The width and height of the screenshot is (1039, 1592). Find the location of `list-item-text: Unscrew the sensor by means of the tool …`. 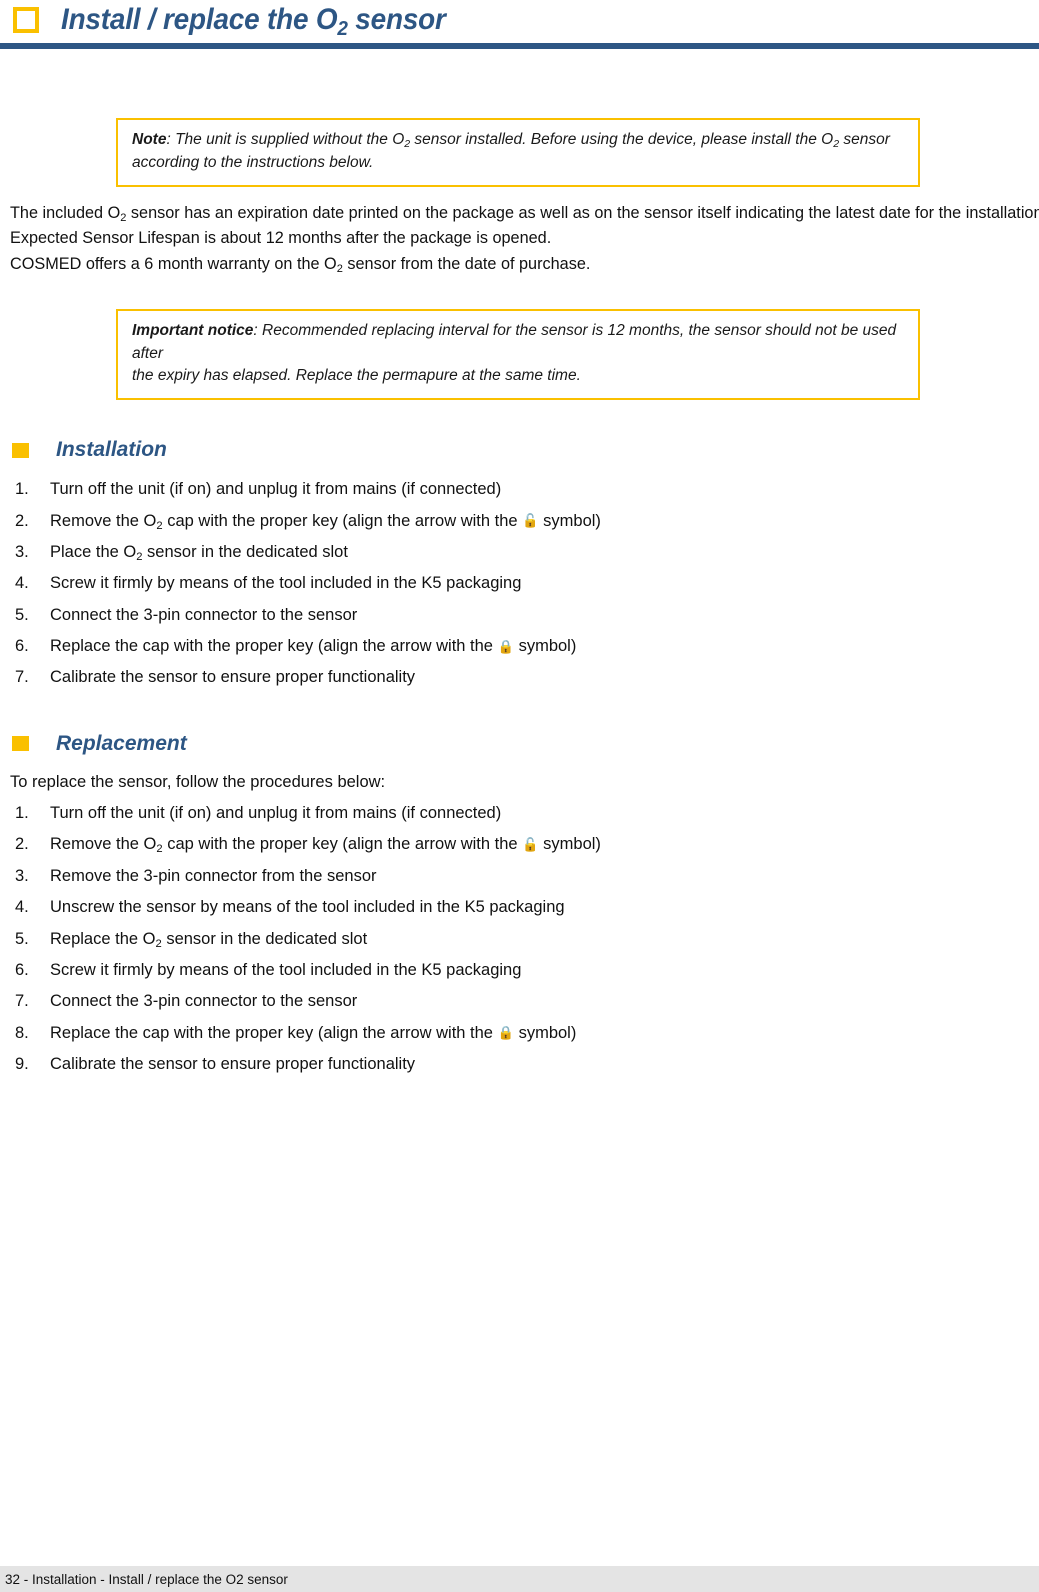

list-item-text: Unscrew the sensor by means of the tool … is located at coordinates (307, 907).